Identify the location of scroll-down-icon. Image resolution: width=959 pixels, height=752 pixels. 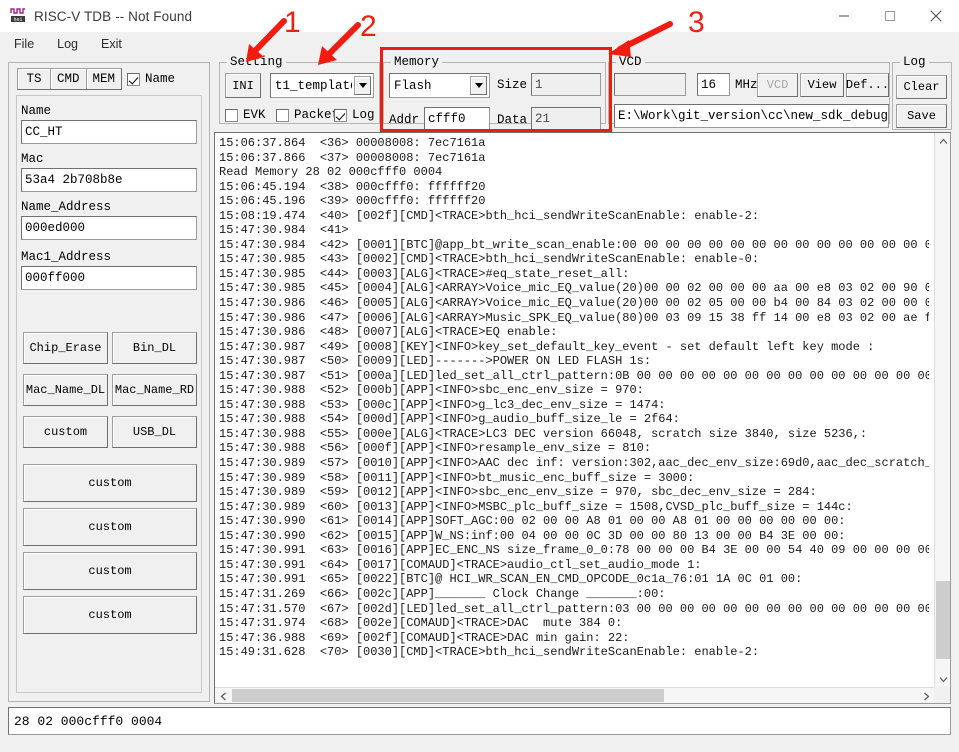
(942, 679).